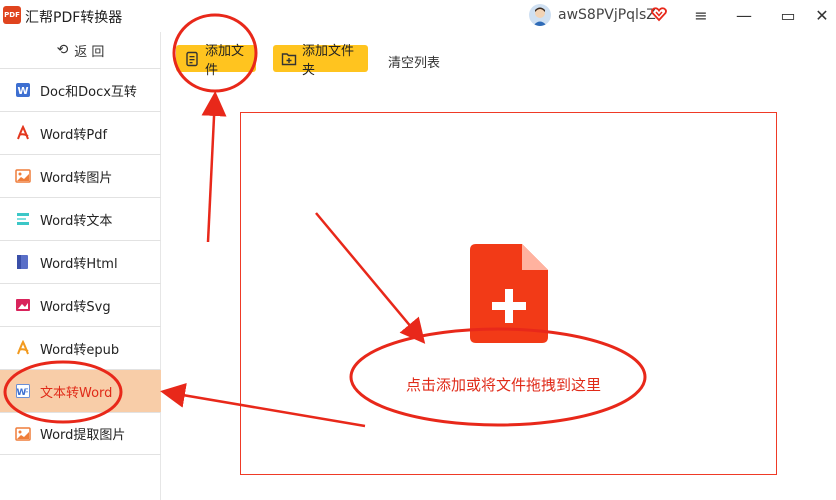 This screenshot has width=836, height=500. I want to click on sidebar-item-label: Word转Svg, so click(75, 307).